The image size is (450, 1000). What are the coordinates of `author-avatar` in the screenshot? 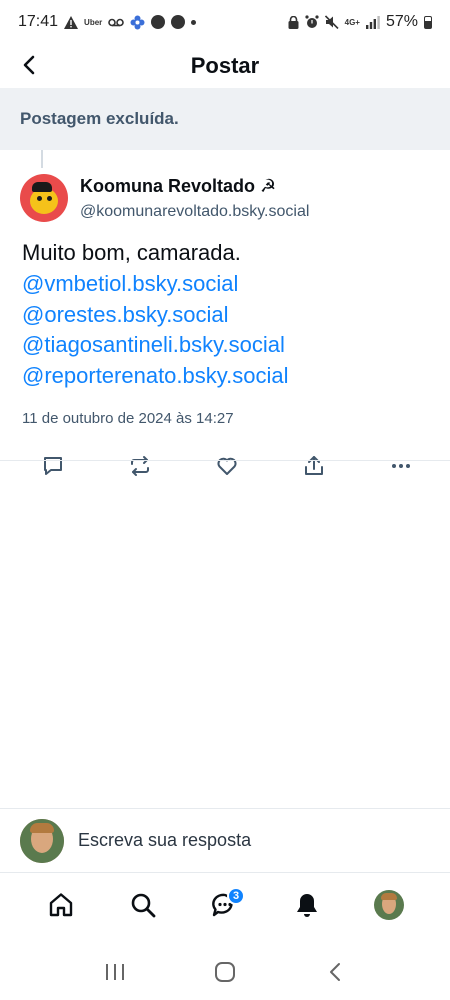 It's located at (44, 198).